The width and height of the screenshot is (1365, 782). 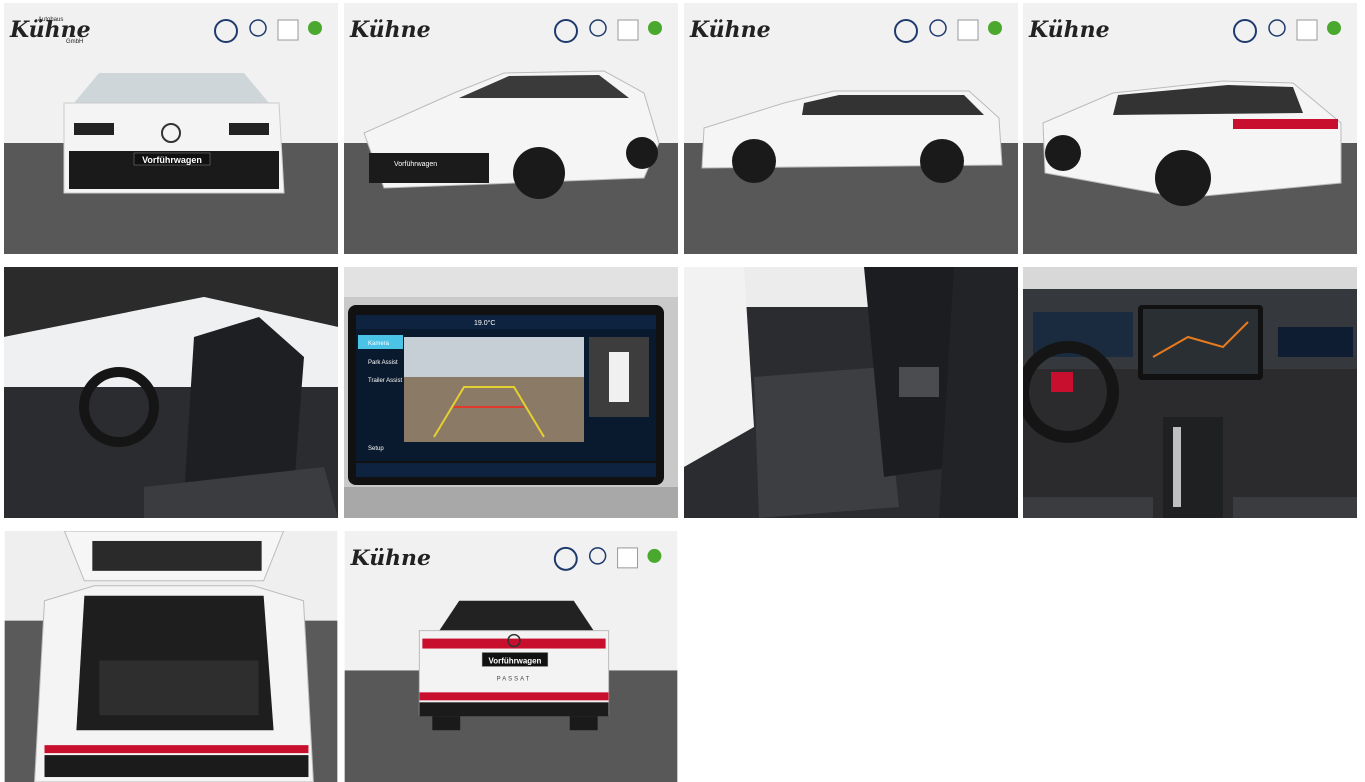 What do you see at coordinates (383, 363) in the screenshot?
I see `screen-menu-item-park-assist: Park Assist` at bounding box center [383, 363].